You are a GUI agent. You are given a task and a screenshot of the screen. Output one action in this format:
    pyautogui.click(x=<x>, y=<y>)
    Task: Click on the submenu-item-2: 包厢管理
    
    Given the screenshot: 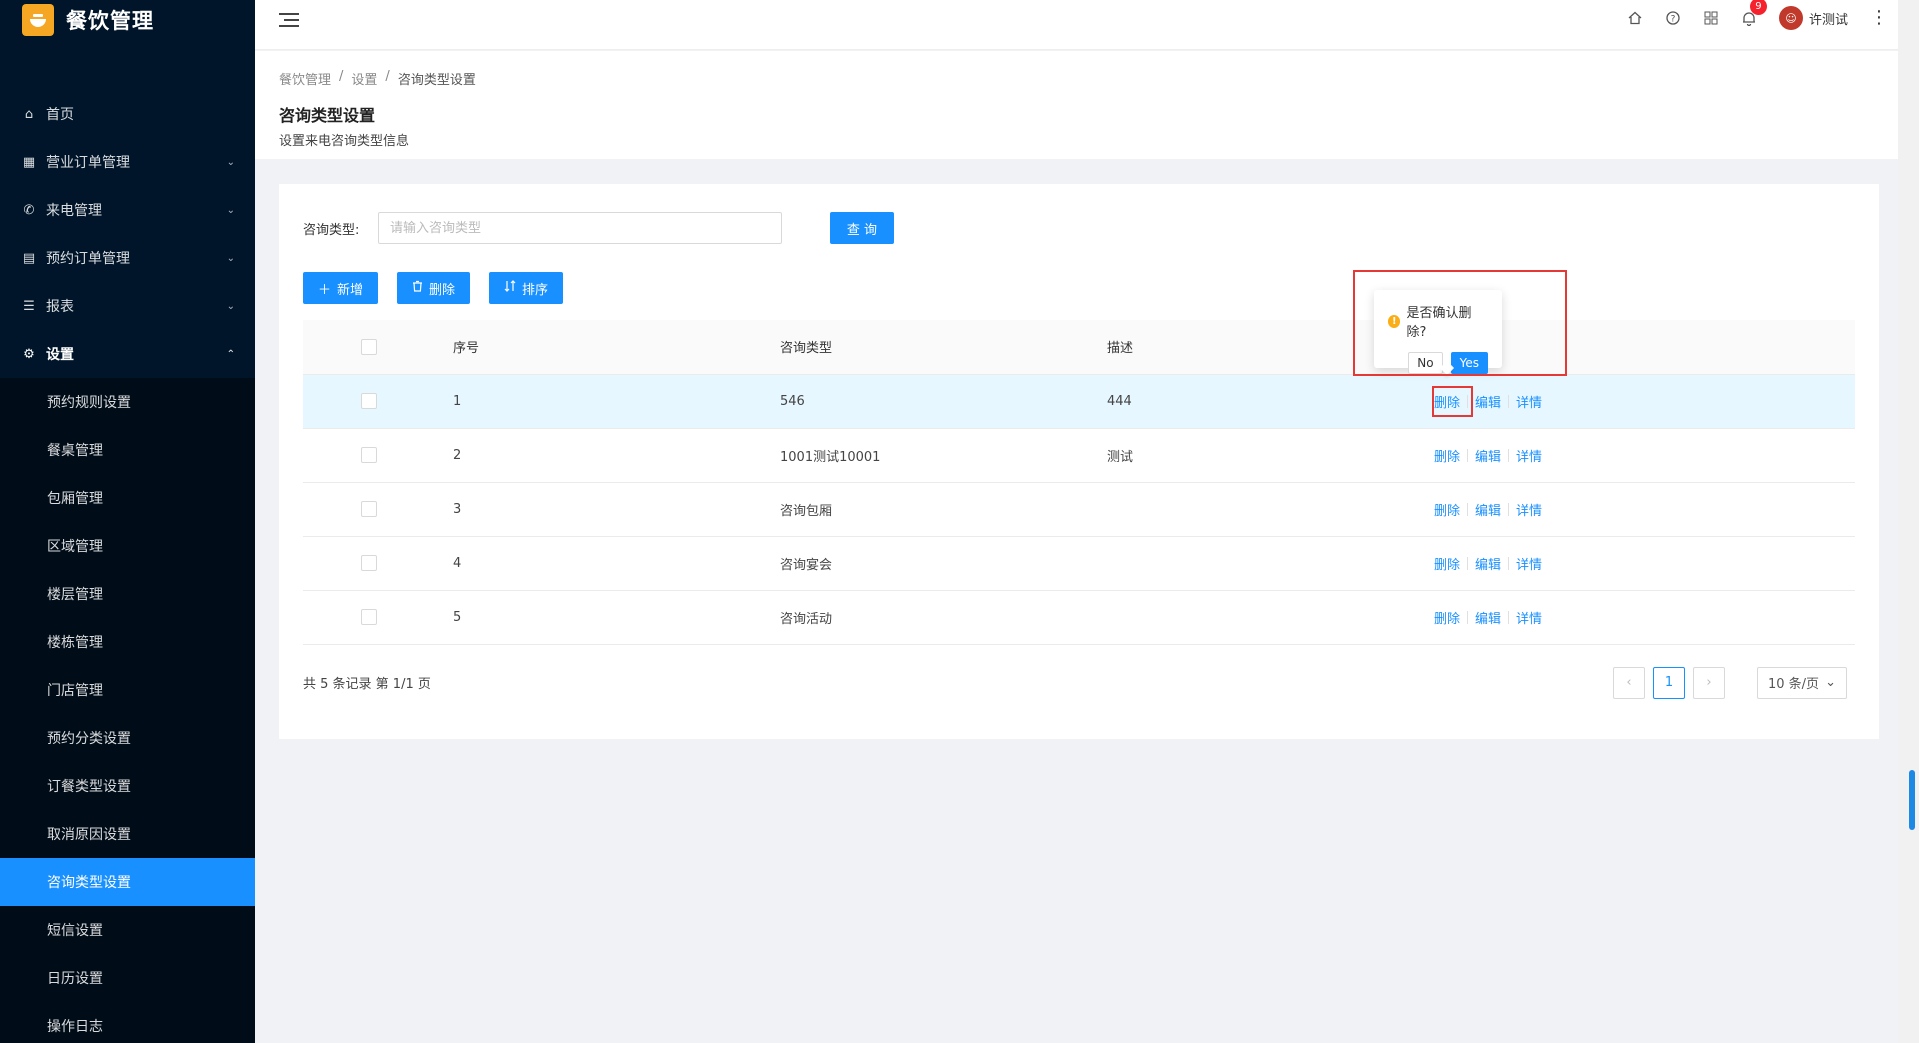 What is the action you would take?
    pyautogui.click(x=127, y=498)
    